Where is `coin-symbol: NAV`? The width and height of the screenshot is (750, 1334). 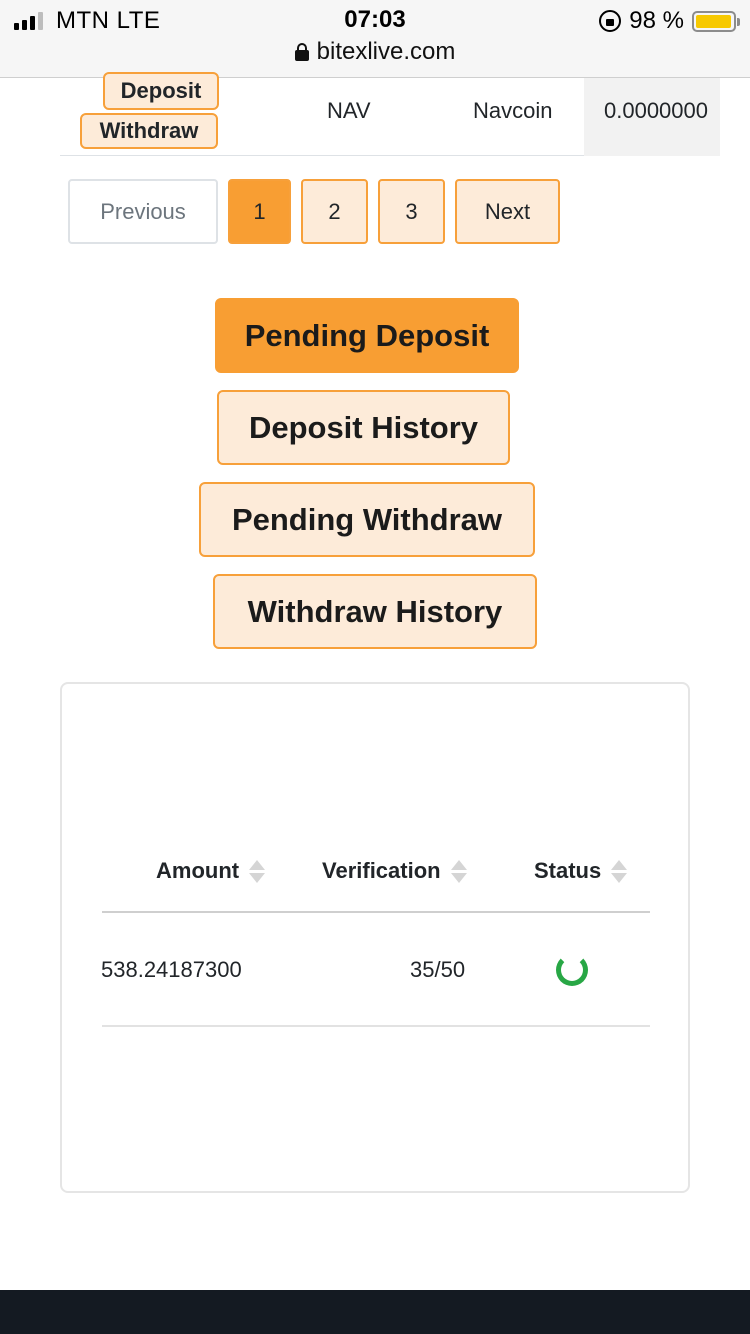
coin-symbol: NAV is located at coordinates (349, 110).